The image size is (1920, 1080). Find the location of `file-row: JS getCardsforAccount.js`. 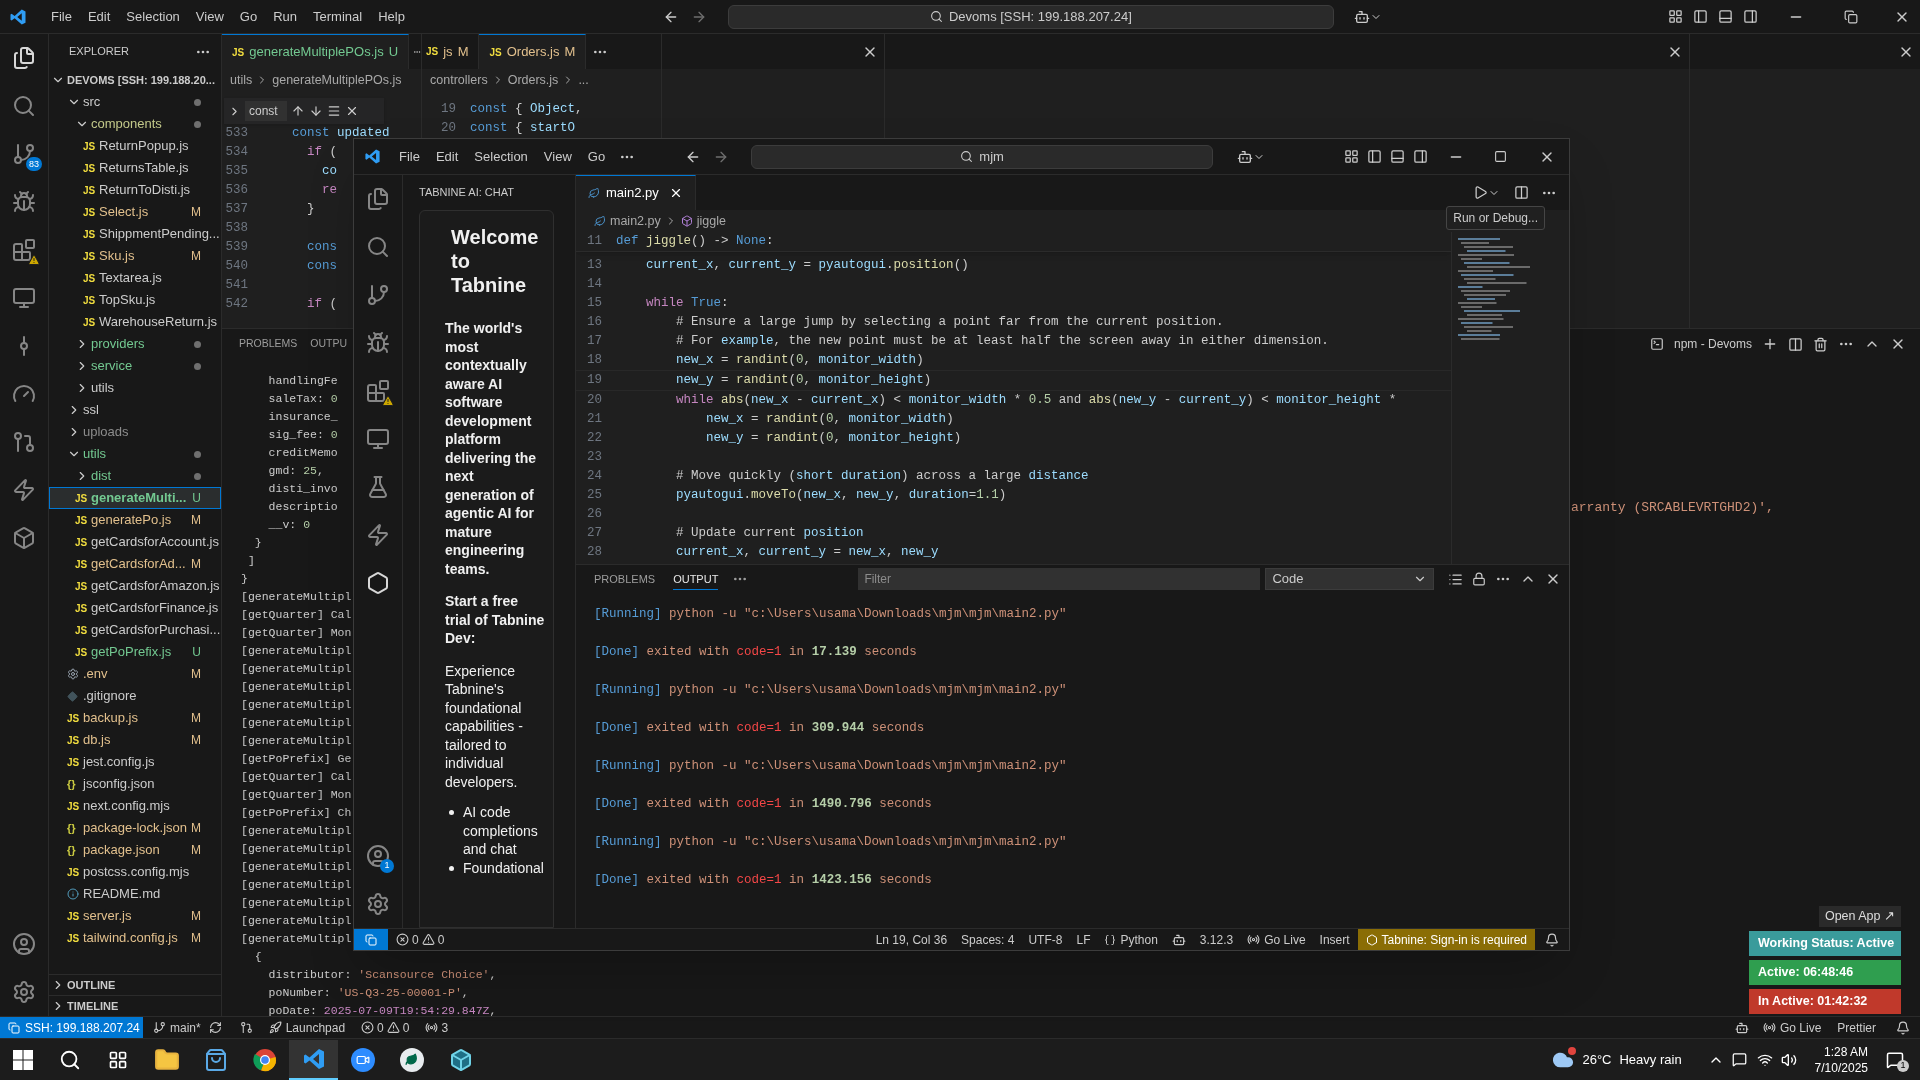

file-row: JS getCardsforAccount.js is located at coordinates (135, 542).